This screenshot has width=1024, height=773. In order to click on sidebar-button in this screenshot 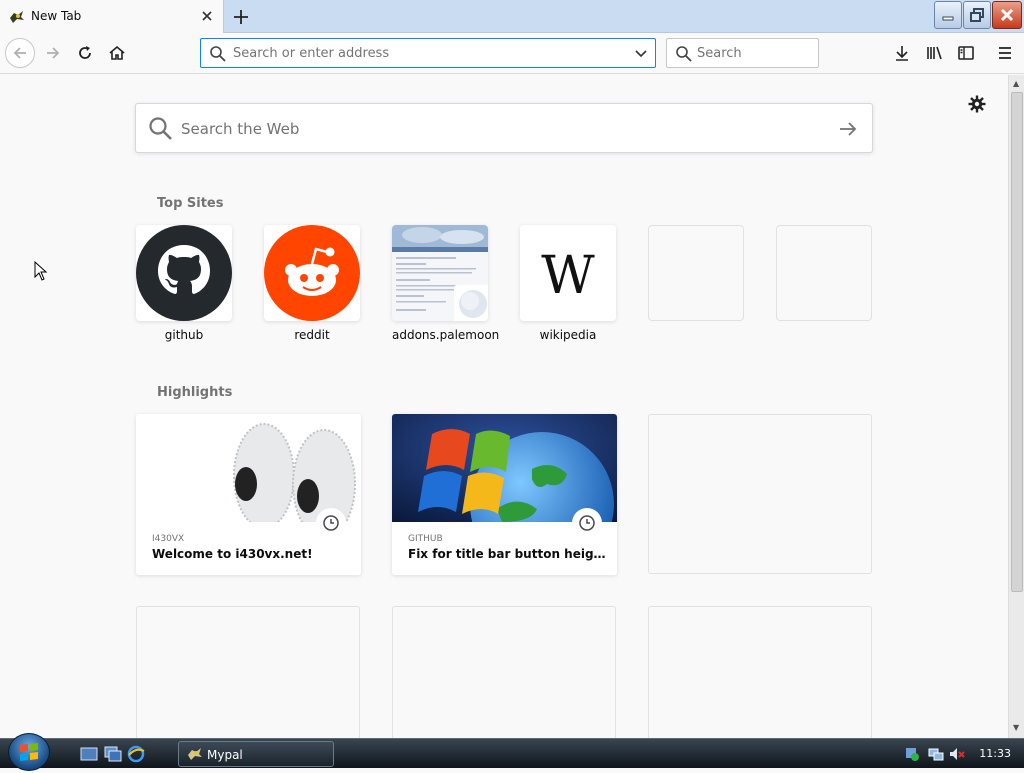, I will do `click(966, 53)`.